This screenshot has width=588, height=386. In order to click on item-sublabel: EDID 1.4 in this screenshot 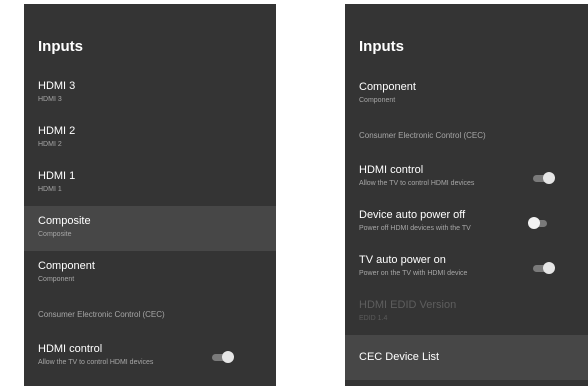, I will do `click(373, 318)`.